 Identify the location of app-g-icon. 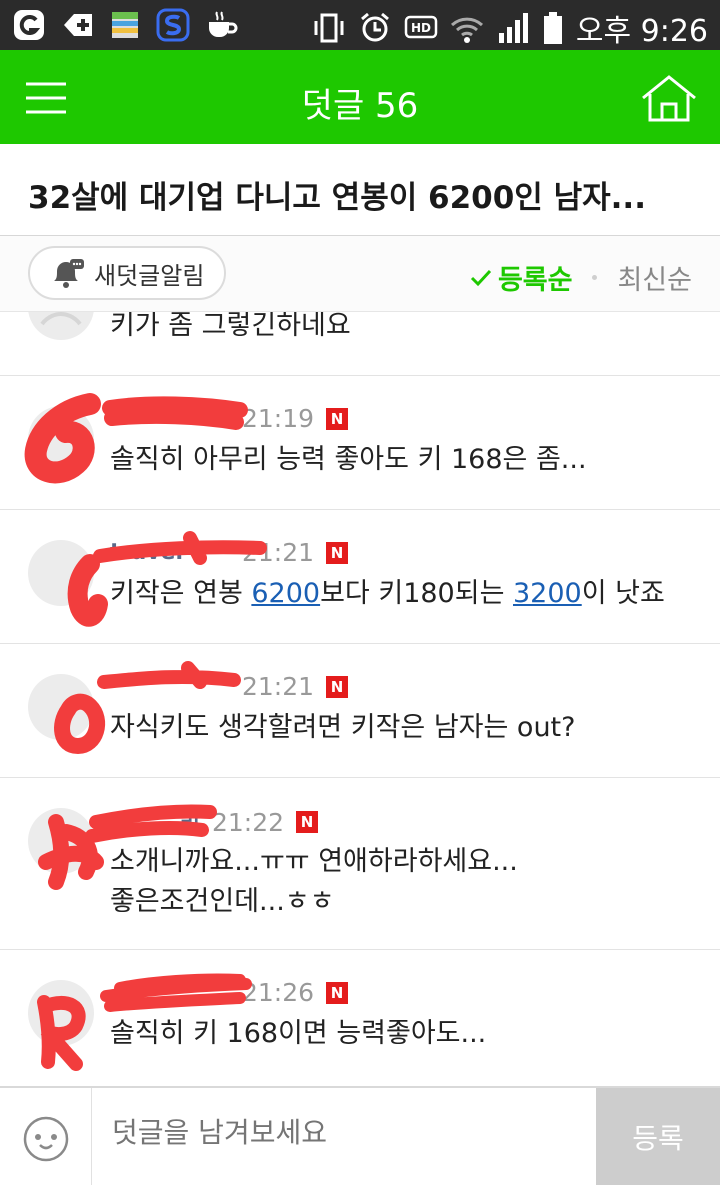
(29, 25).